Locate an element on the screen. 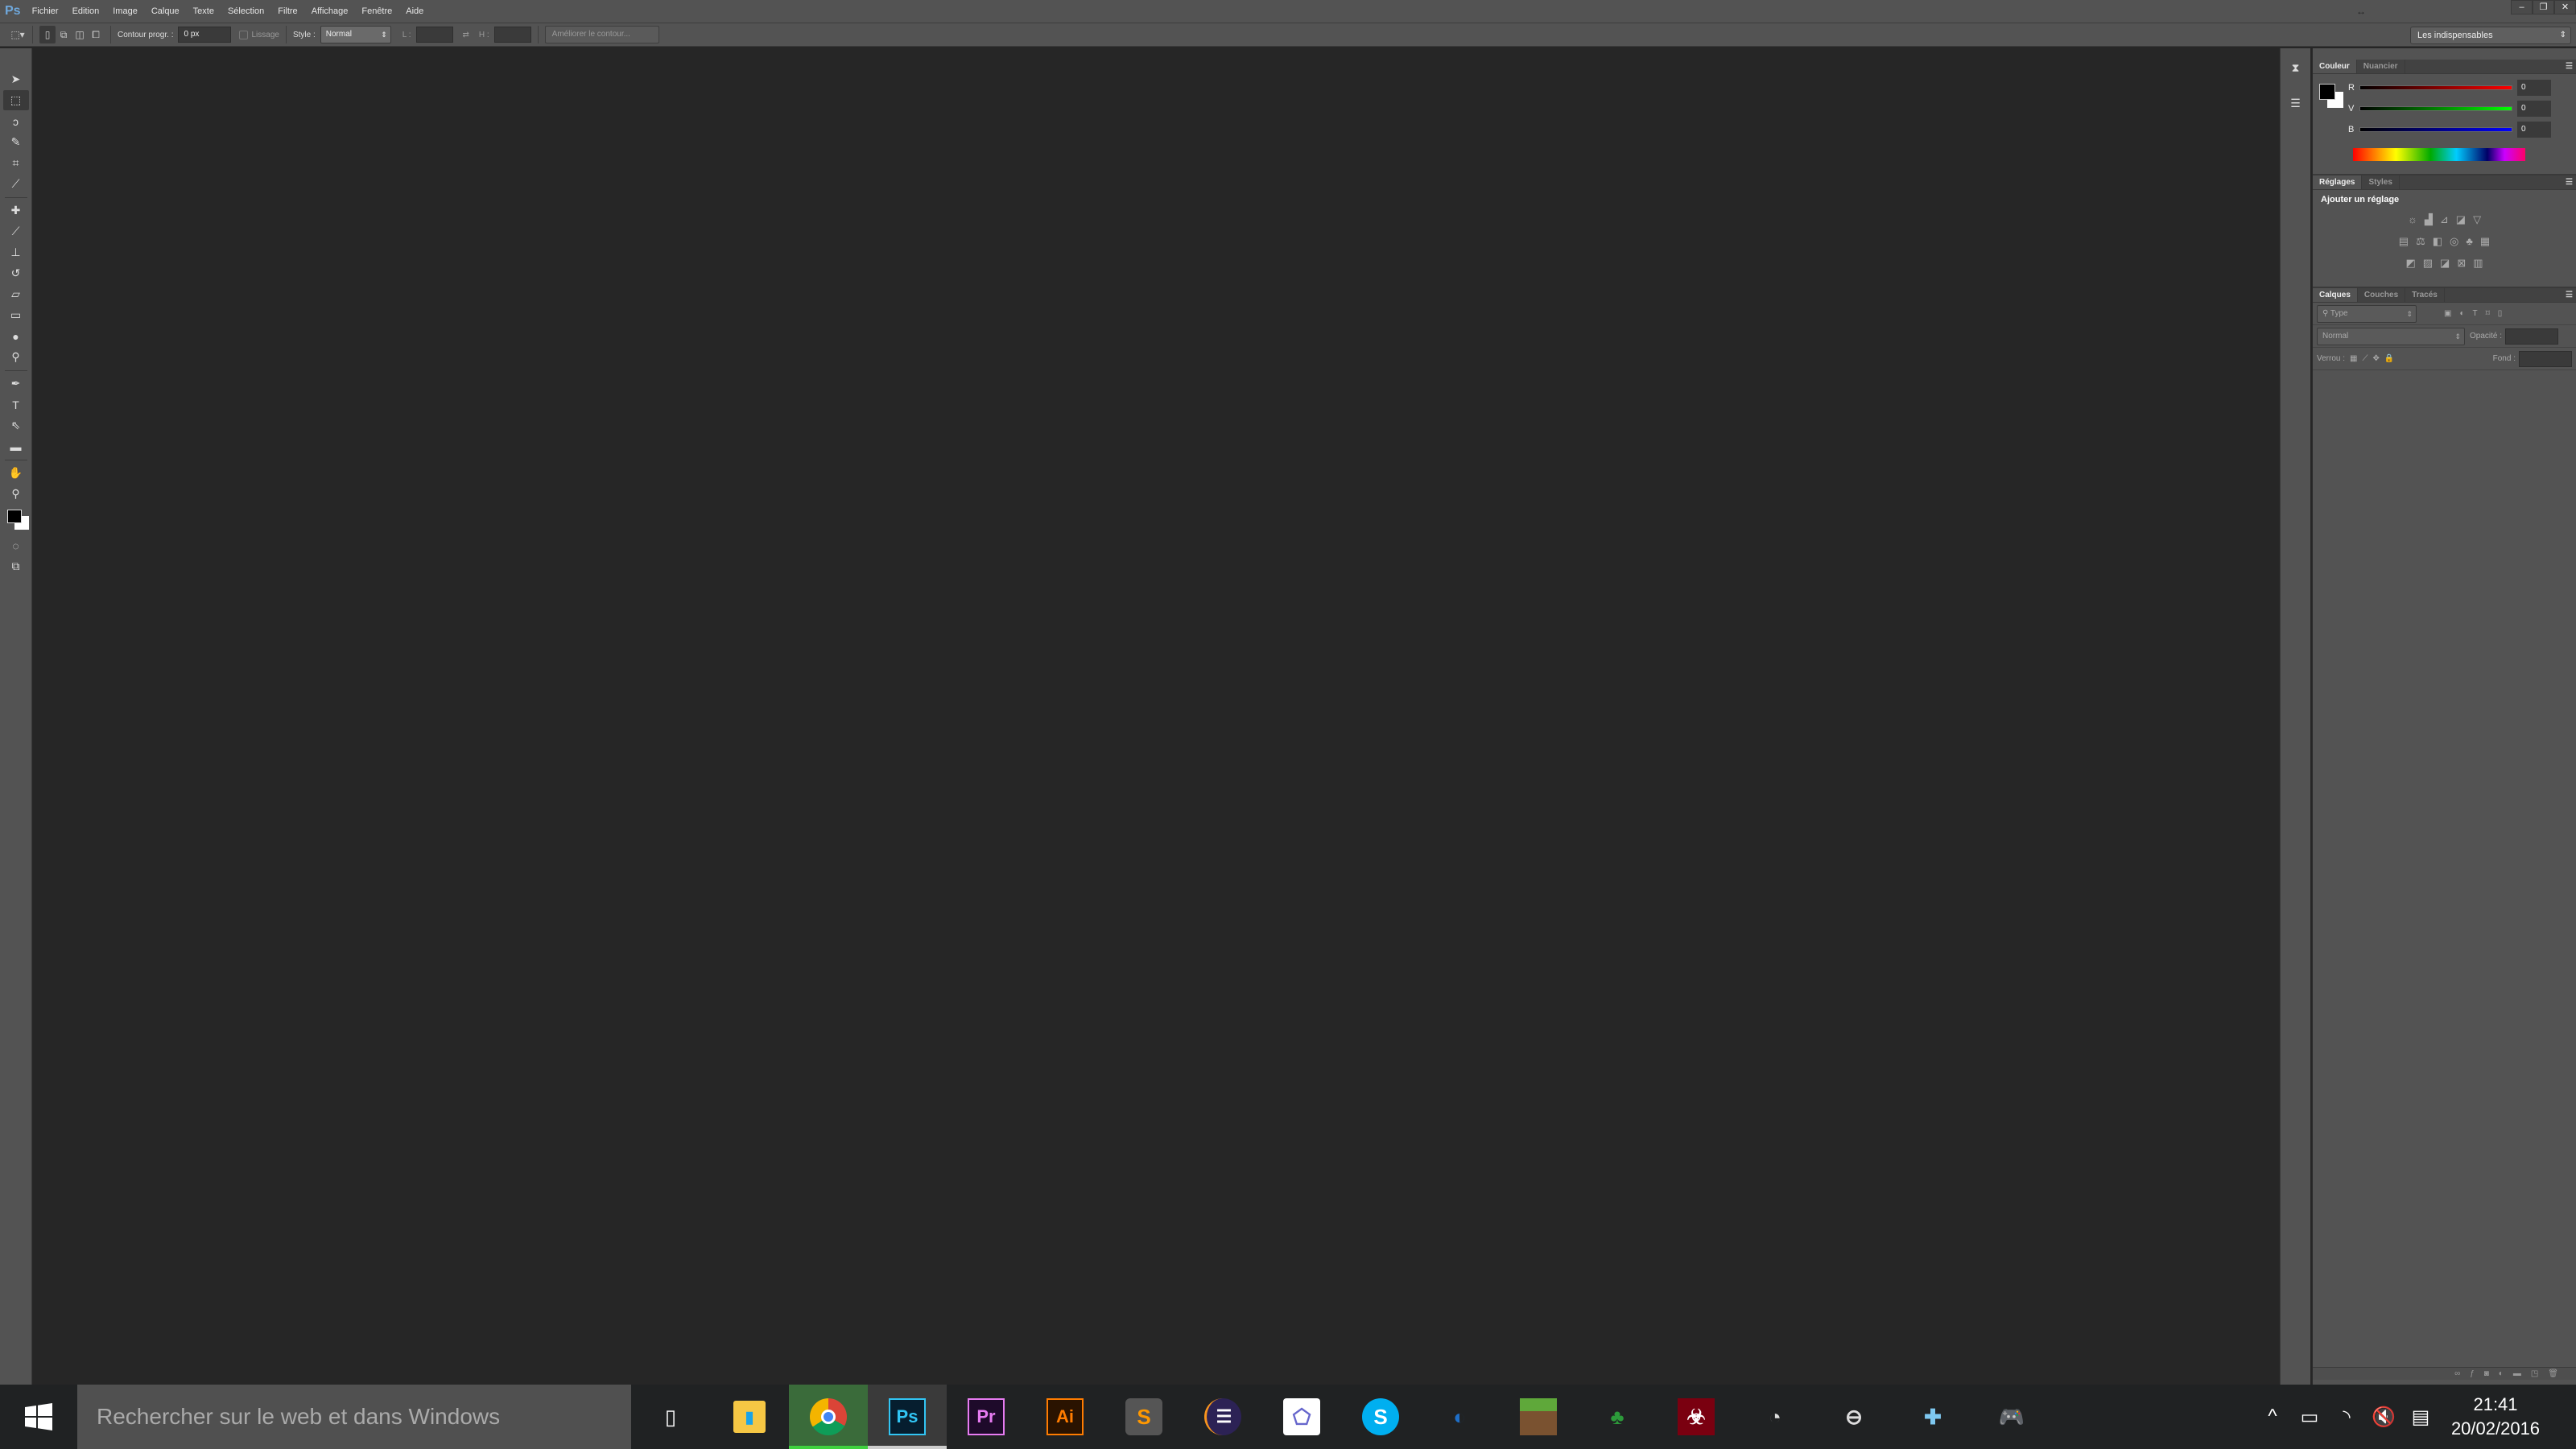  pen-tool-icon: ✒ is located at coordinates (16, 384).